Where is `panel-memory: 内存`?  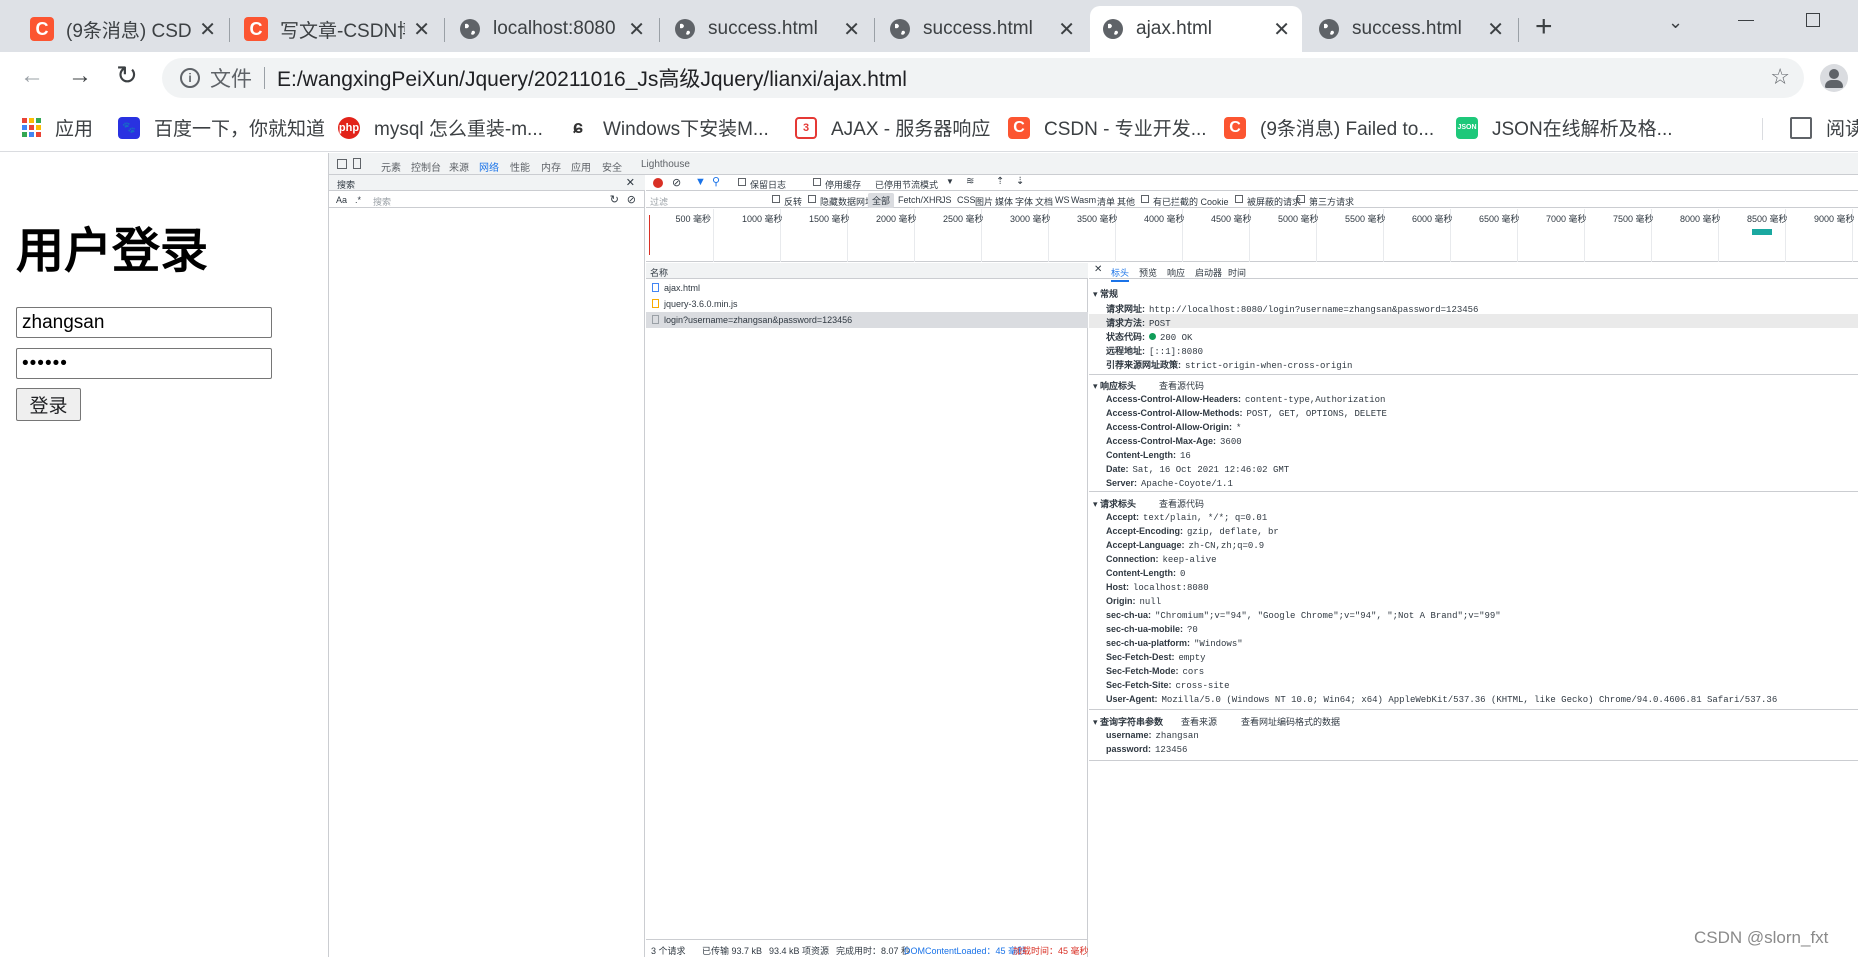 panel-memory: 内存 is located at coordinates (551, 166).